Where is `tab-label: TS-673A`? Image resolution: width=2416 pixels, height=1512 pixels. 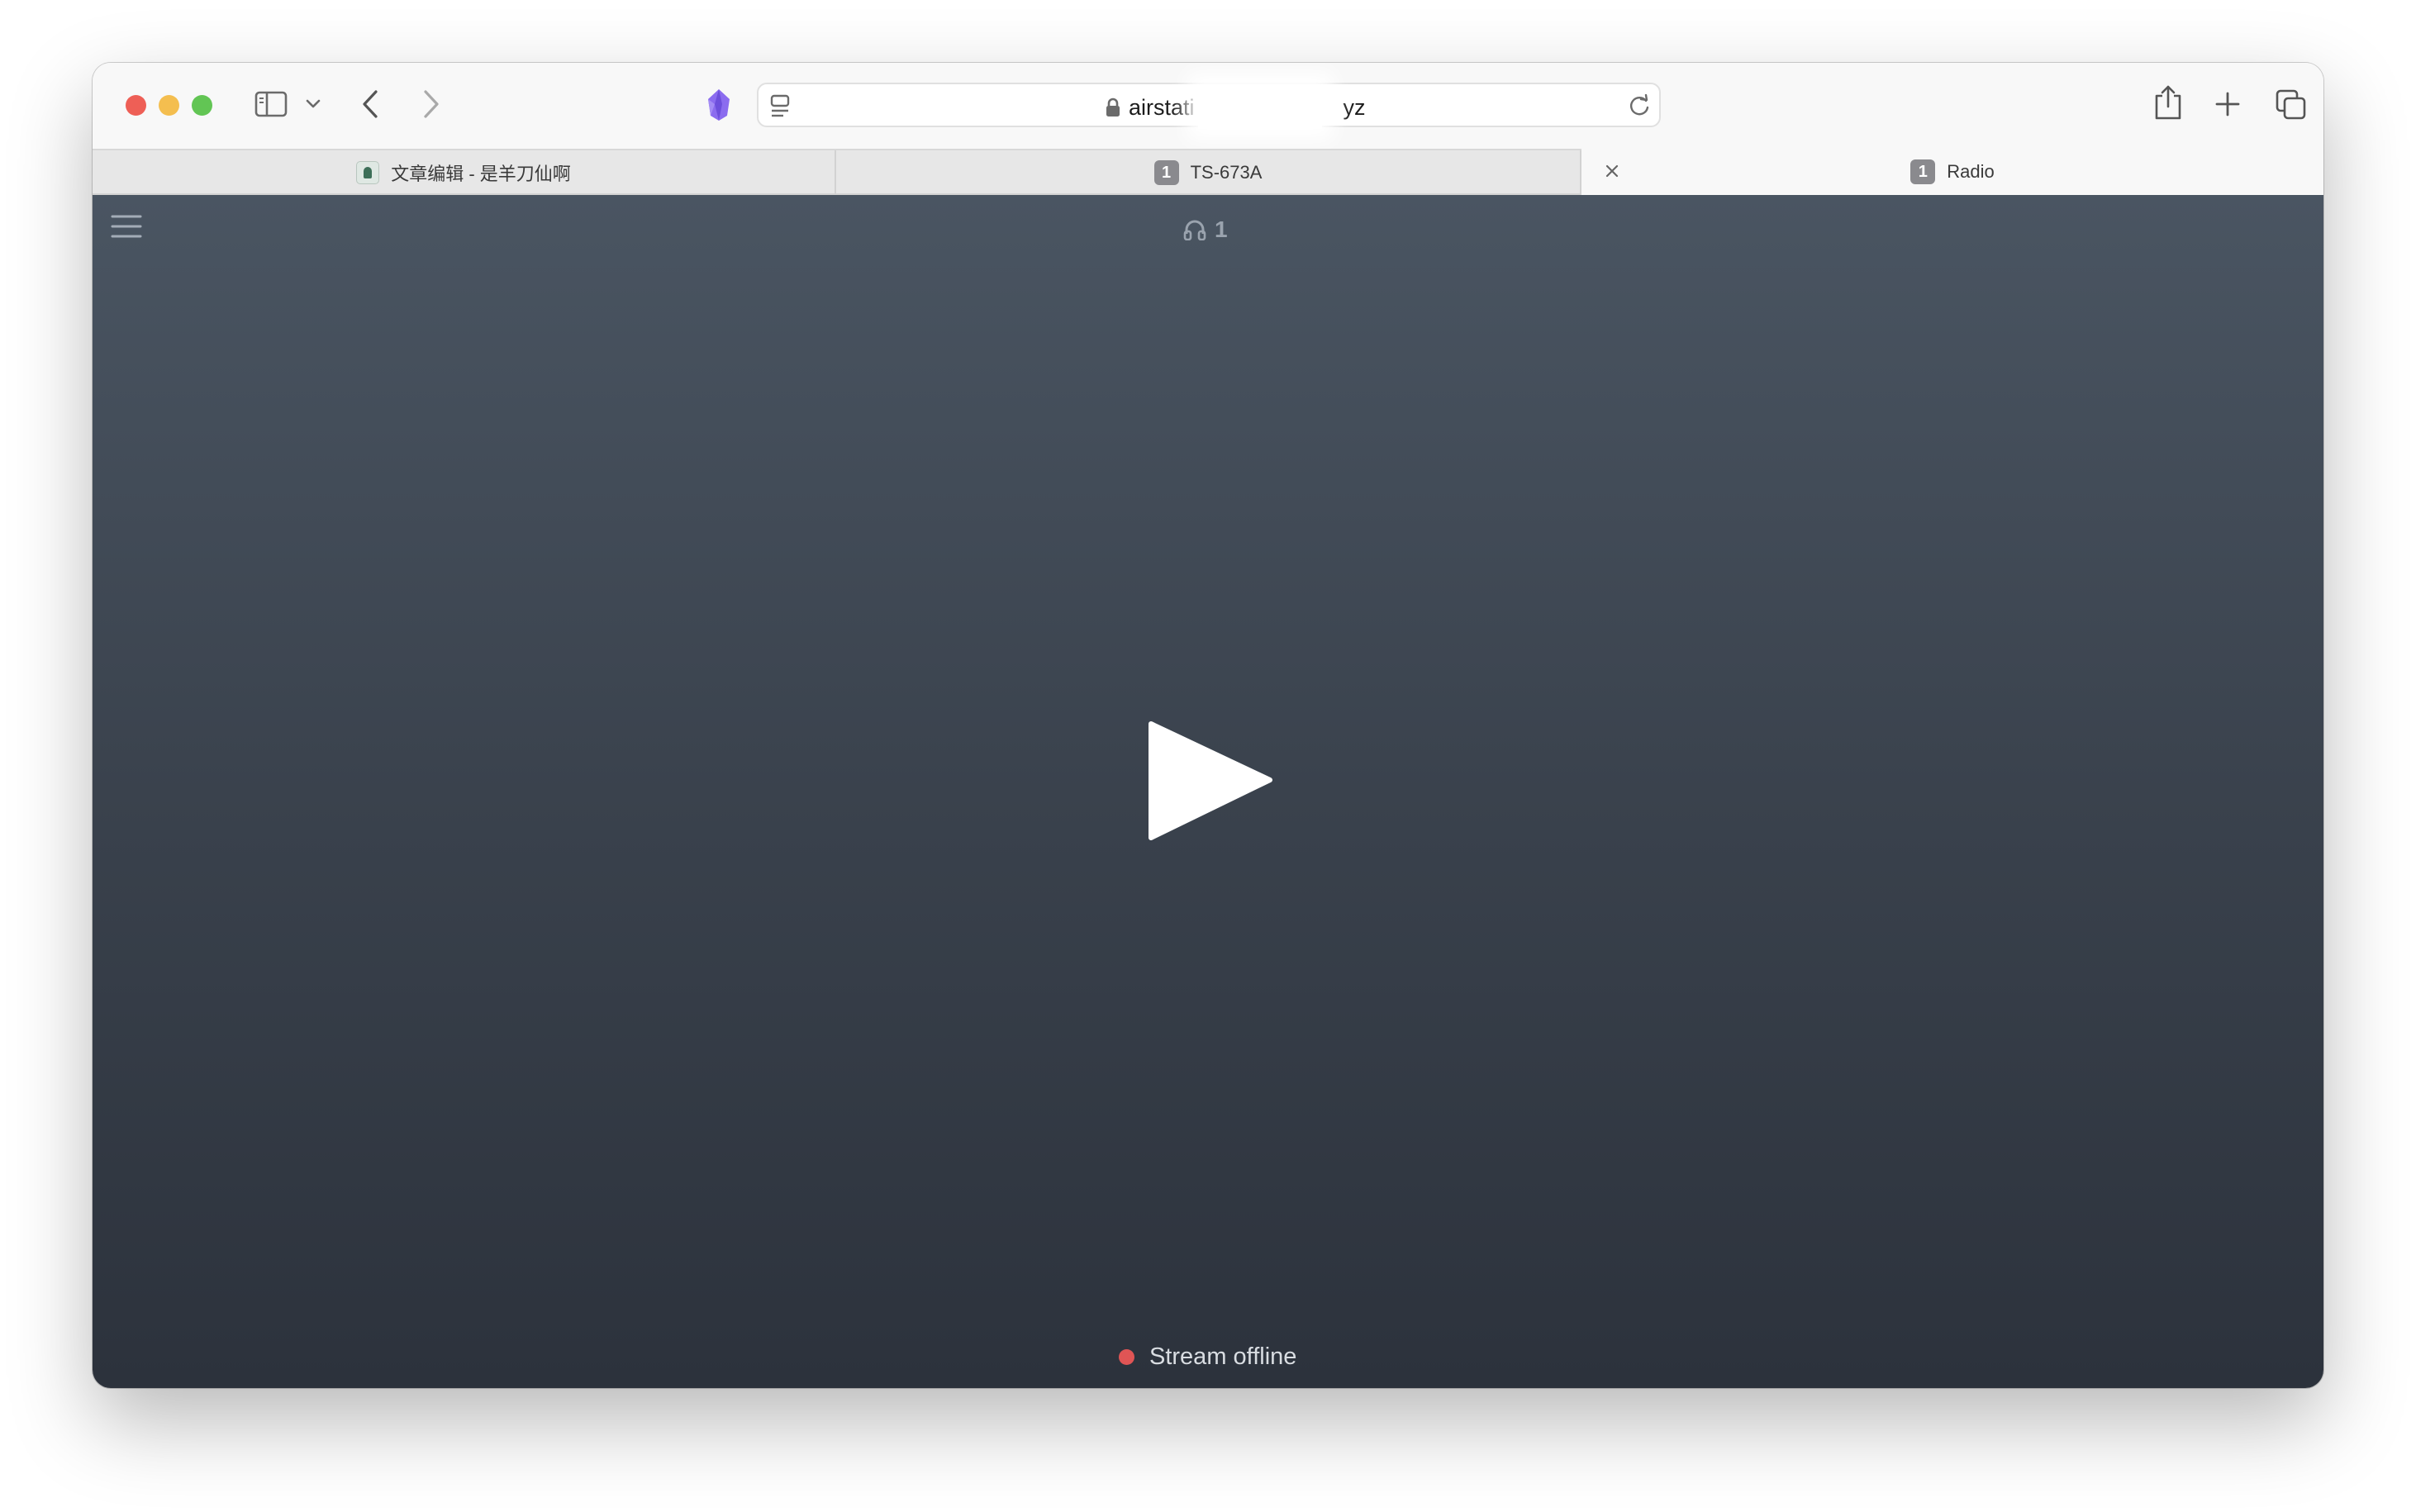 tab-label: TS-673A is located at coordinates (1226, 172).